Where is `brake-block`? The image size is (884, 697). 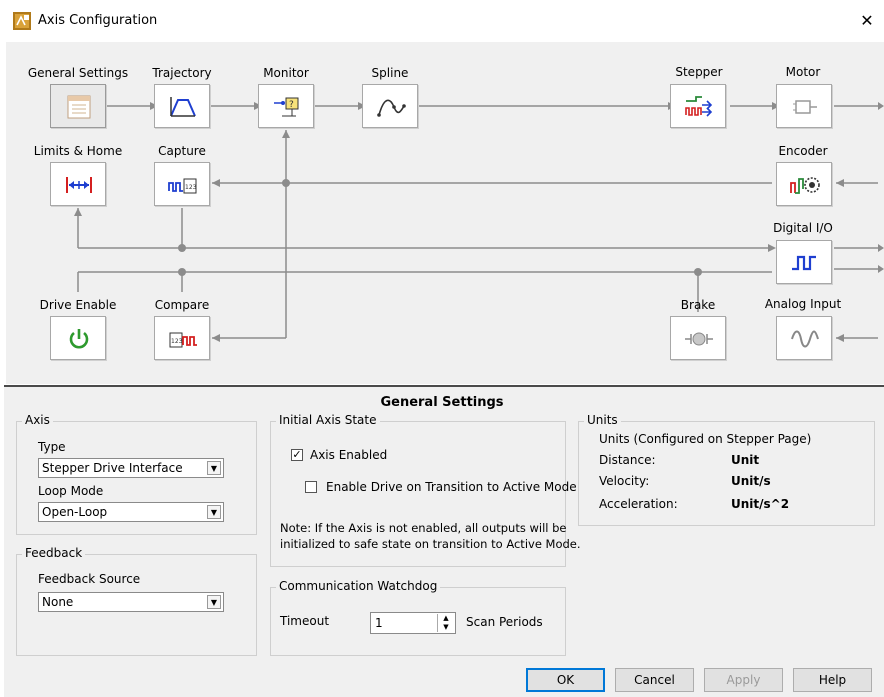 brake-block is located at coordinates (698, 338).